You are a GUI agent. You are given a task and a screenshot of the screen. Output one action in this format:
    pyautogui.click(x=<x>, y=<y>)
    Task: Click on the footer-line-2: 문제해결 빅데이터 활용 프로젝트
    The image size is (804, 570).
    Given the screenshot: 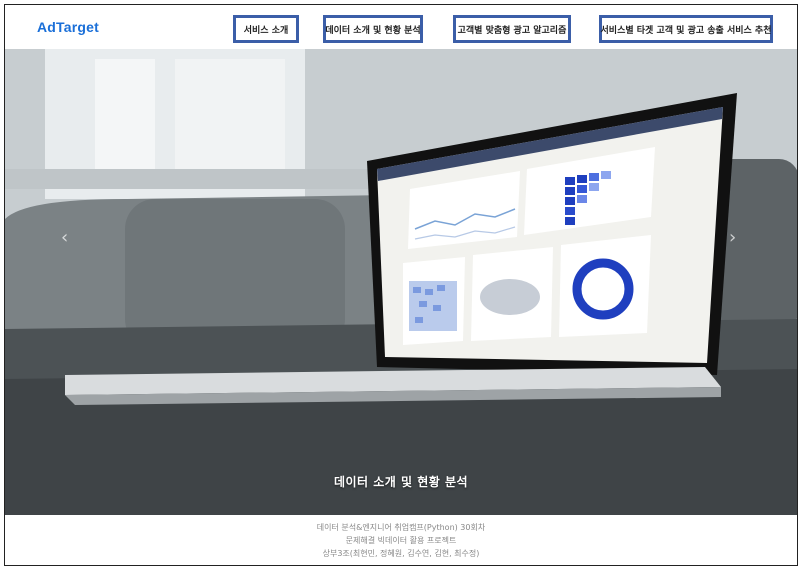 What is the action you would take?
    pyautogui.click(x=401, y=540)
    